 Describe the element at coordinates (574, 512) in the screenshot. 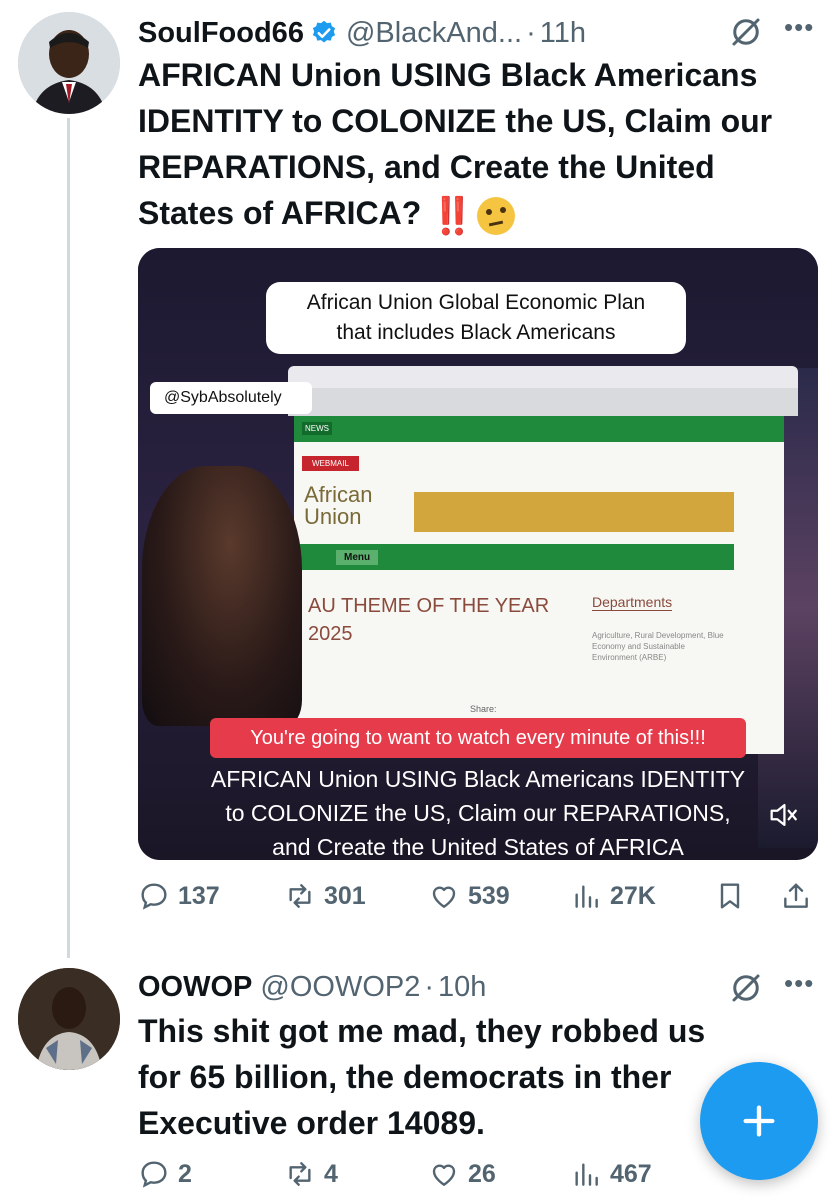

I see `reparations-banner` at that location.